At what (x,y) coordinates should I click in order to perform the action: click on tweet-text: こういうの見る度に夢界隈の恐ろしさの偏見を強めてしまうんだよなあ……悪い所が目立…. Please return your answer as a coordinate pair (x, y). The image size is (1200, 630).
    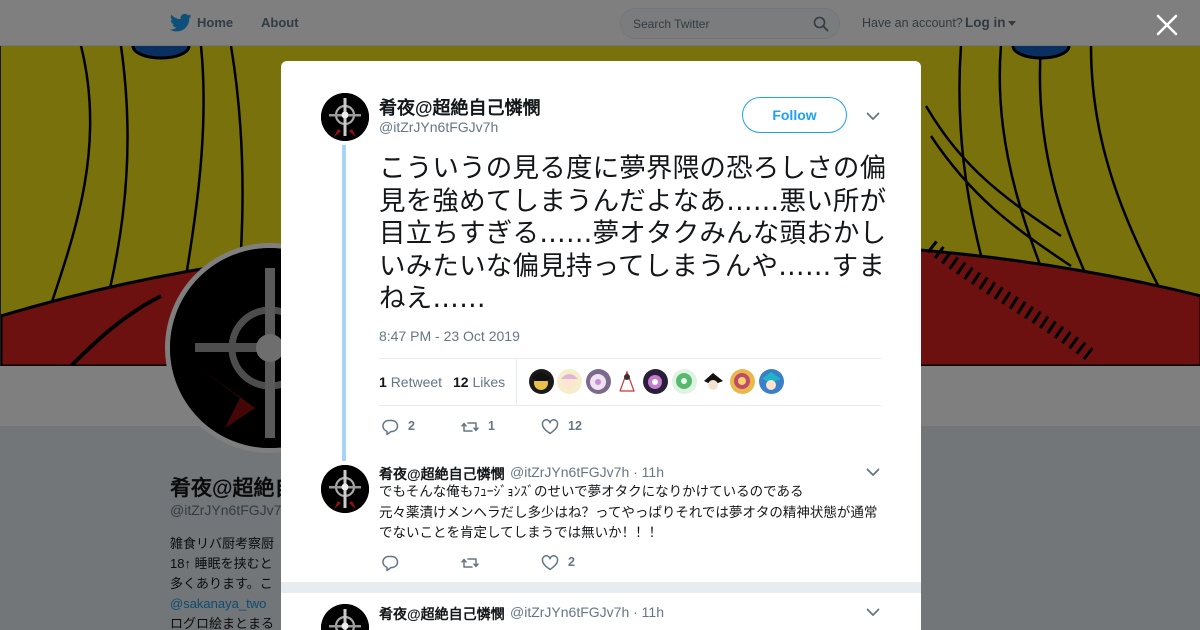
    Looking at the image, I should click on (633, 233).